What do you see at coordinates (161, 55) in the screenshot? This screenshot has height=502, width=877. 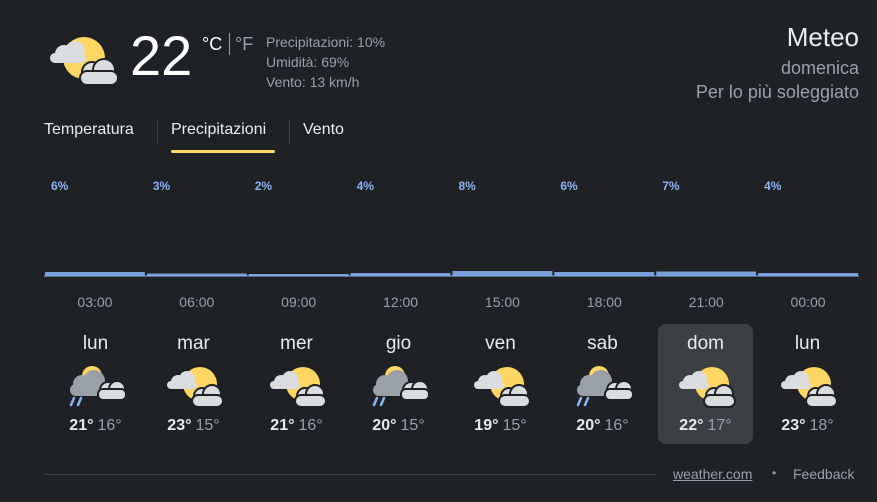 I see `current-temperature: 22` at bounding box center [161, 55].